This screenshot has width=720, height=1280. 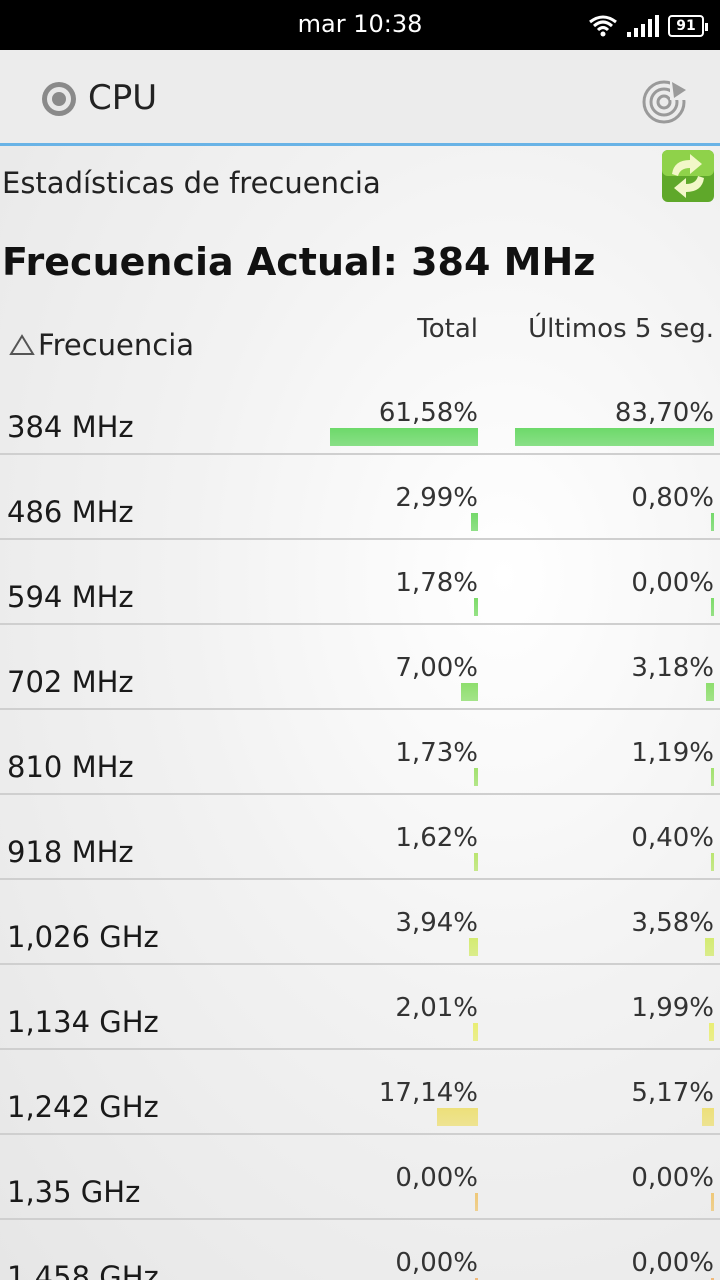 What do you see at coordinates (116, 345) in the screenshot?
I see `header-frequency-label: Frecuencia` at bounding box center [116, 345].